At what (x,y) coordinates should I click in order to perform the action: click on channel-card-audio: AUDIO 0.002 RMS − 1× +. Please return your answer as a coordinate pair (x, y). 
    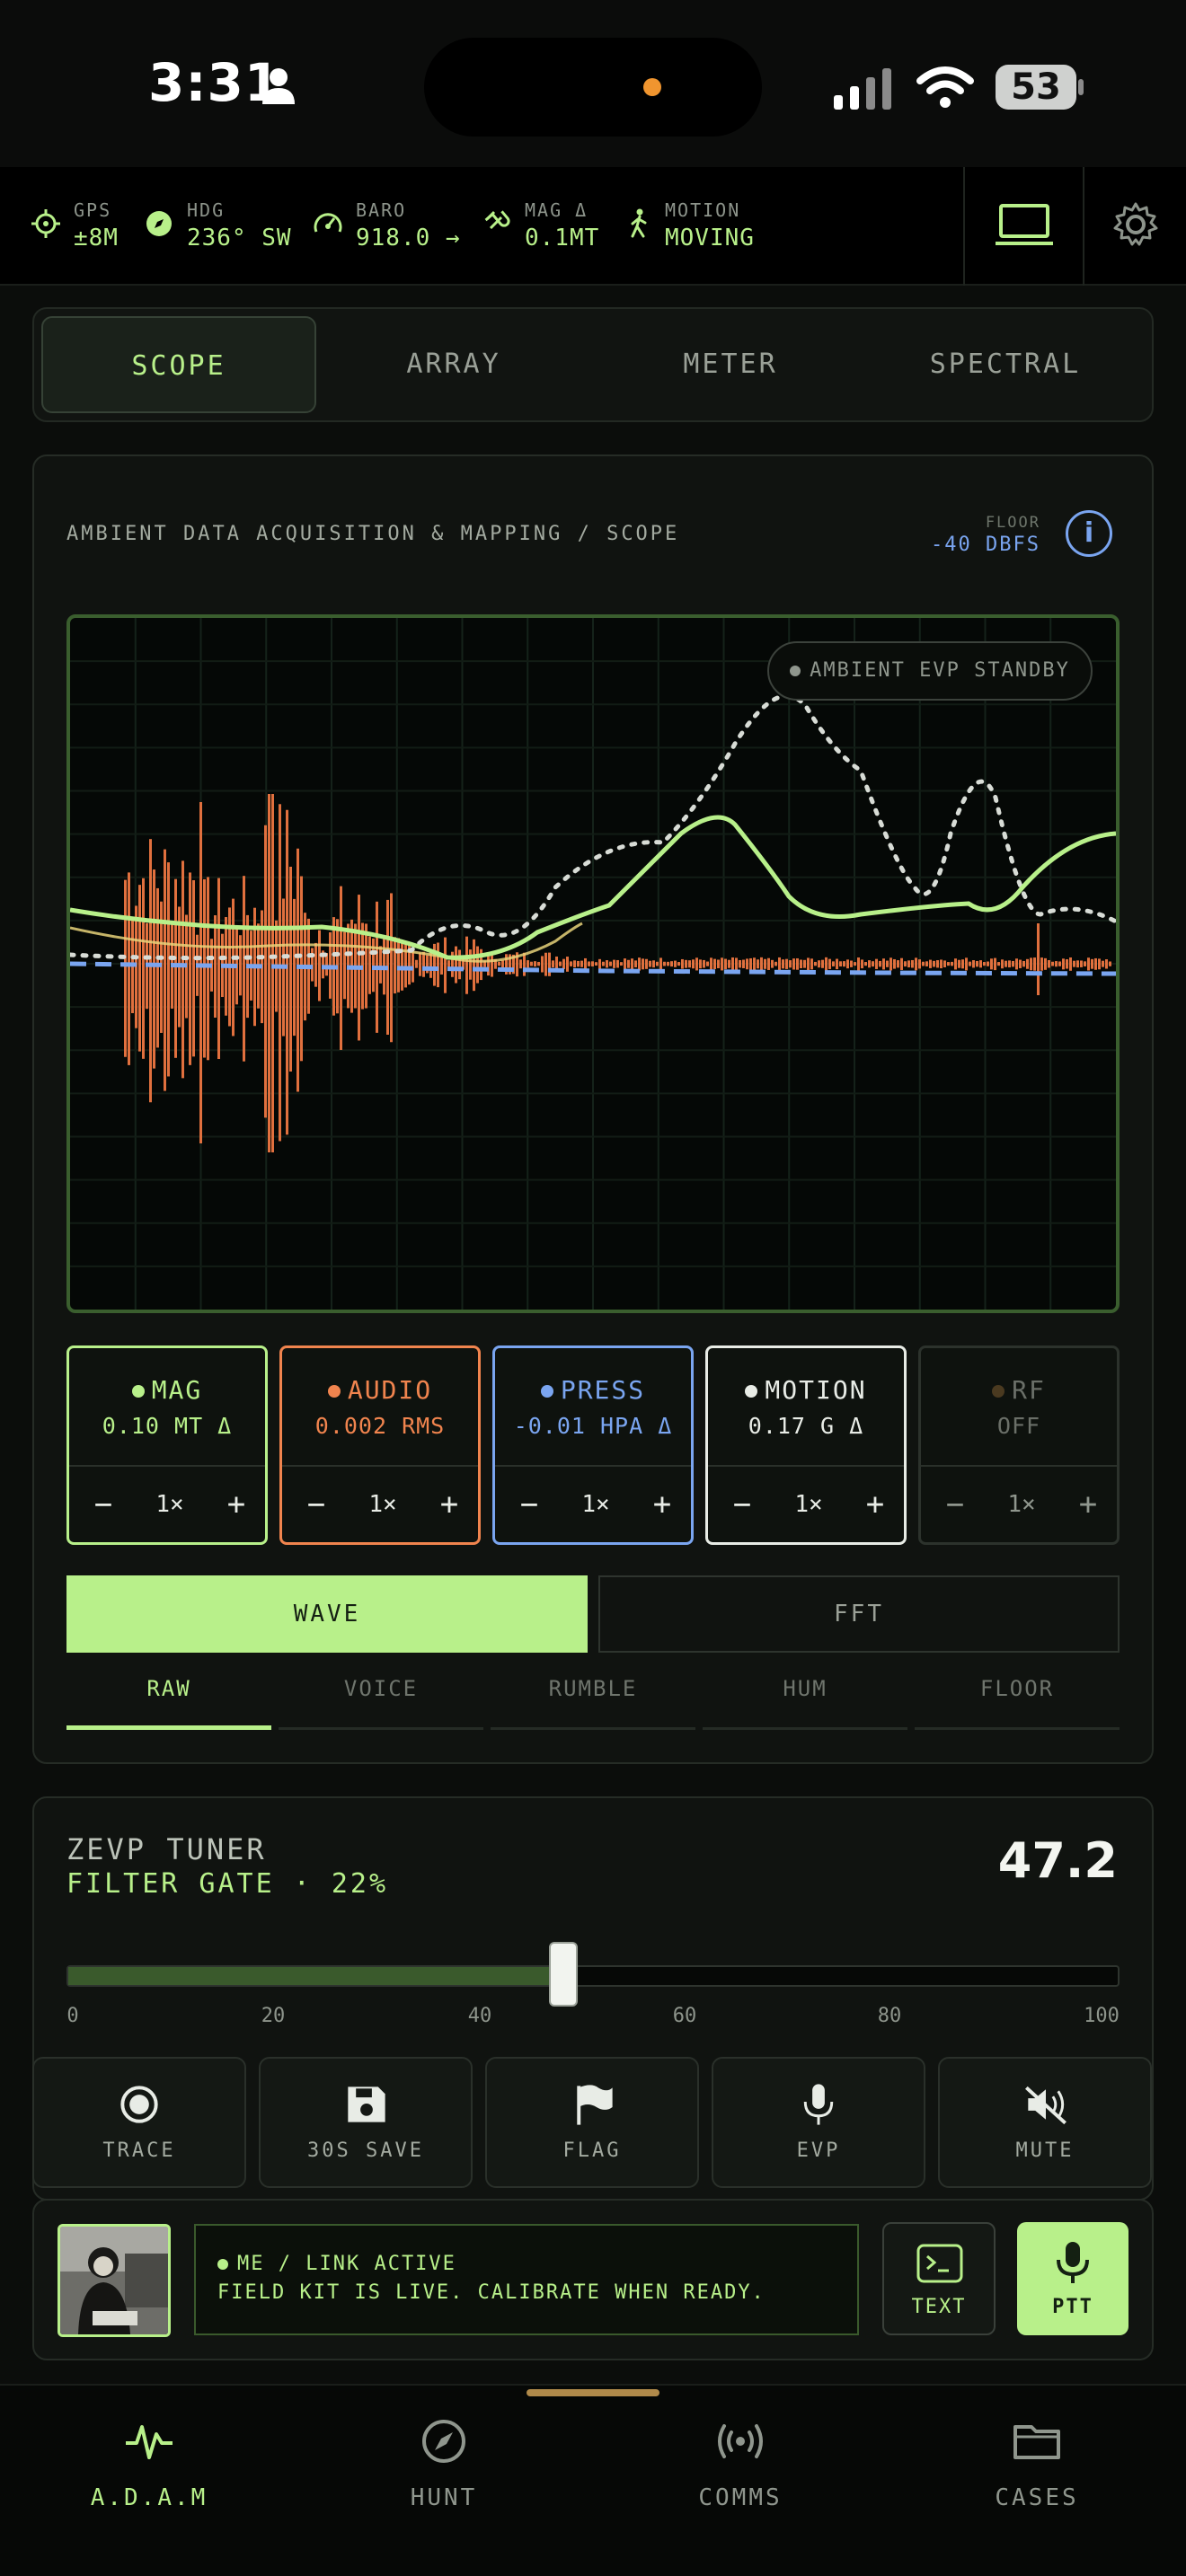
    Looking at the image, I should click on (380, 1445).